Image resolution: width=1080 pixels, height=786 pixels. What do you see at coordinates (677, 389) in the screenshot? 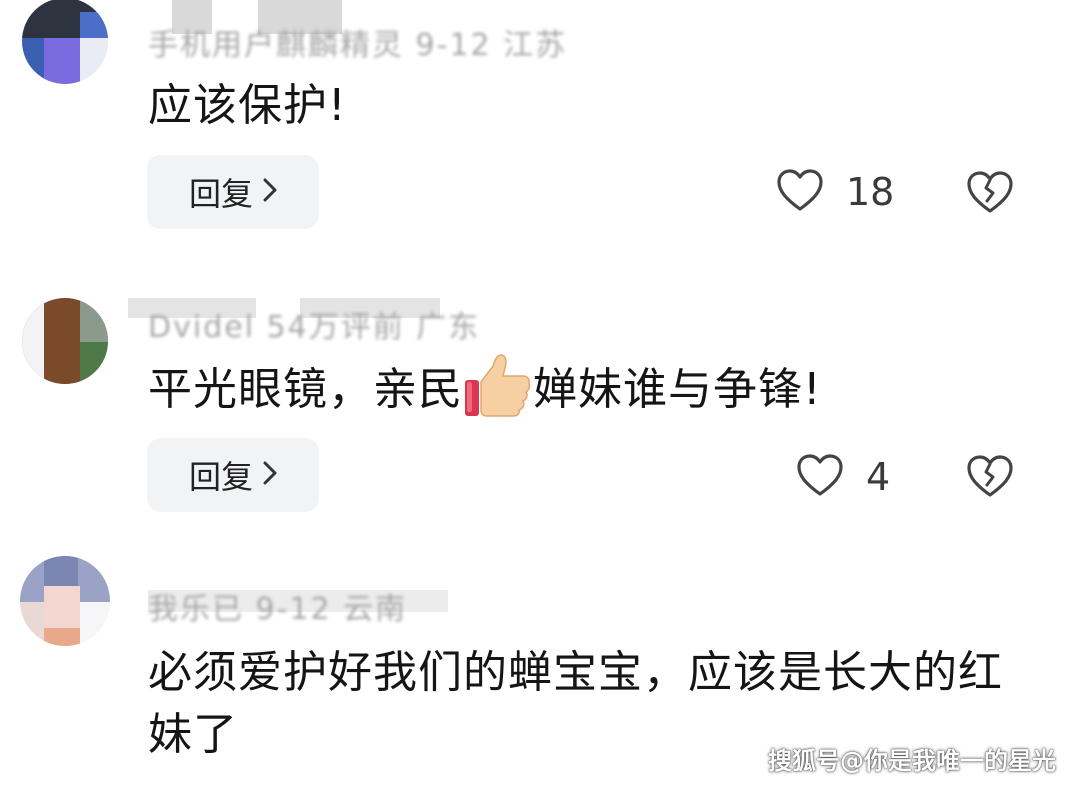
I see `comment-text-part: 婵妹谁与争锋!` at bounding box center [677, 389].